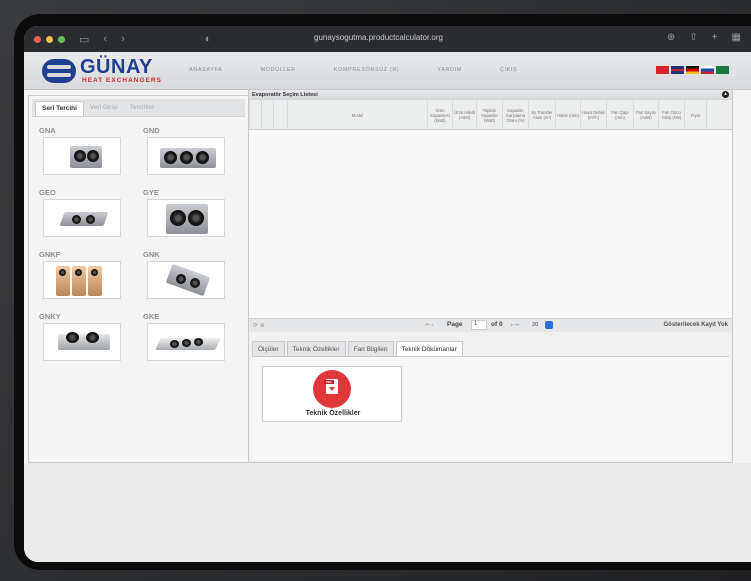 Image resolution: width=751 pixels, height=581 pixels. I want to click on series-item-geo: GEO, so click(83, 215).